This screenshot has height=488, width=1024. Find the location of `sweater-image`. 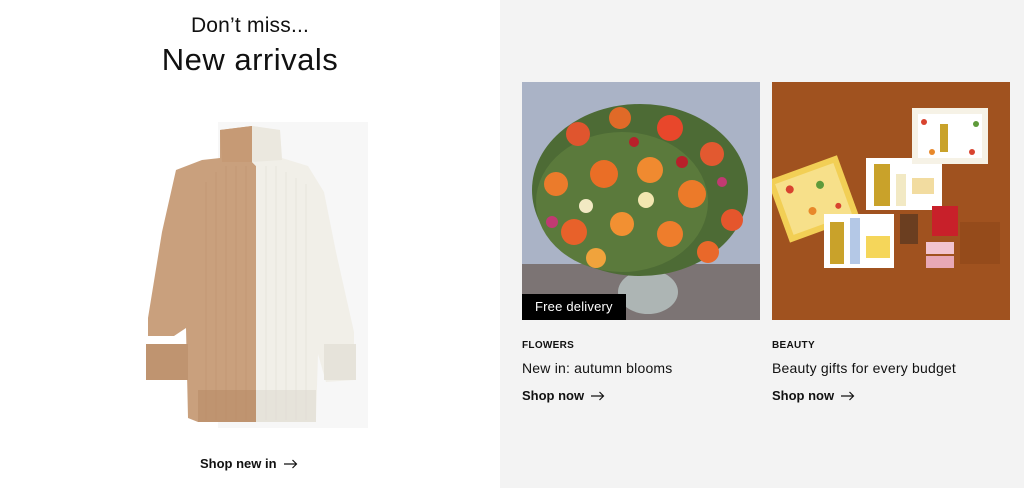

sweater-image is located at coordinates (255, 275).